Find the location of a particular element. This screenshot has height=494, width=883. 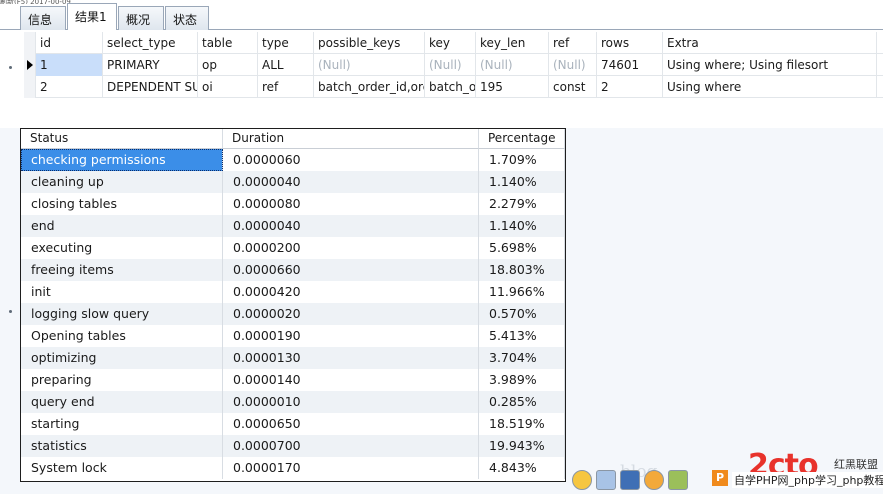

table-row: closing tables 0.0000080 2.279% is located at coordinates (293, 204).